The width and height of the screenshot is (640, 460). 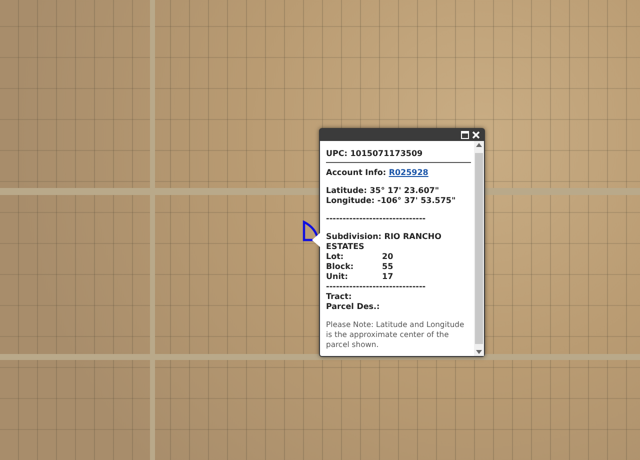 What do you see at coordinates (357, 172) in the screenshot?
I see `field-label: Account Info:` at bounding box center [357, 172].